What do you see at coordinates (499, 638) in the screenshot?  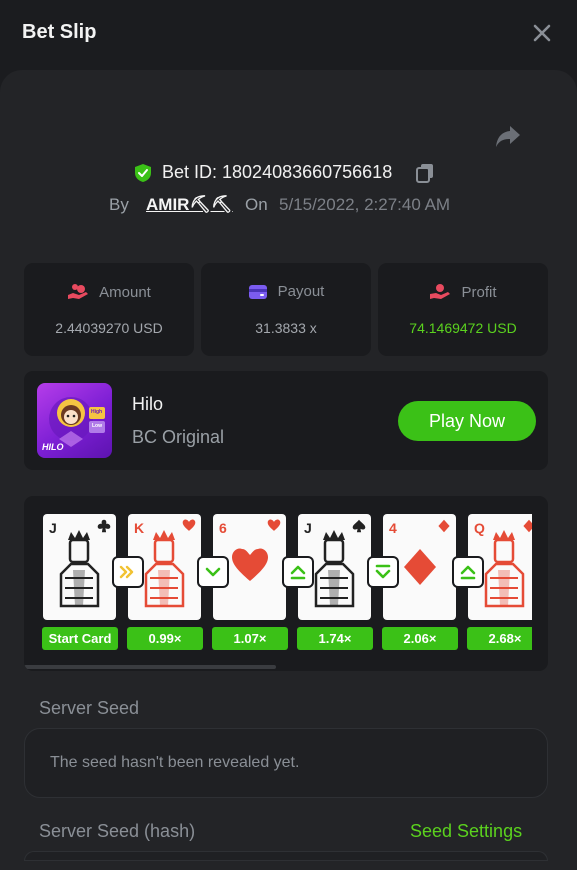 I see `card-multiplier: 2.68×` at bounding box center [499, 638].